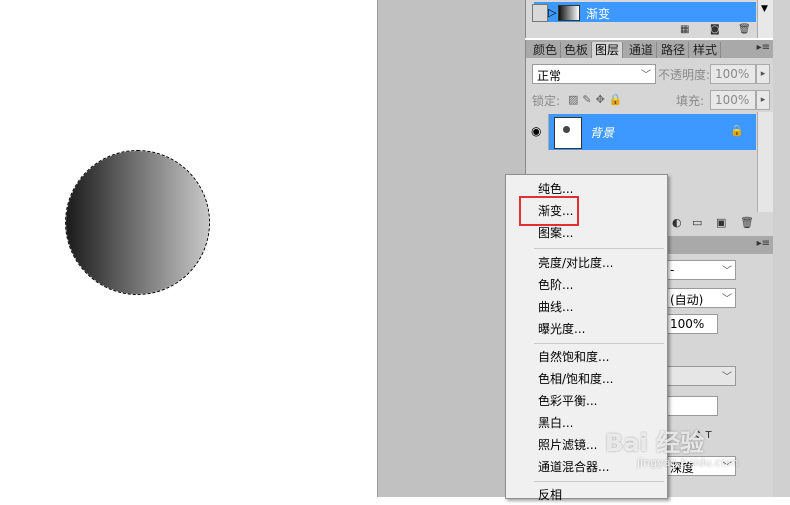  I want to click on selection-marquee, so click(137, 222).